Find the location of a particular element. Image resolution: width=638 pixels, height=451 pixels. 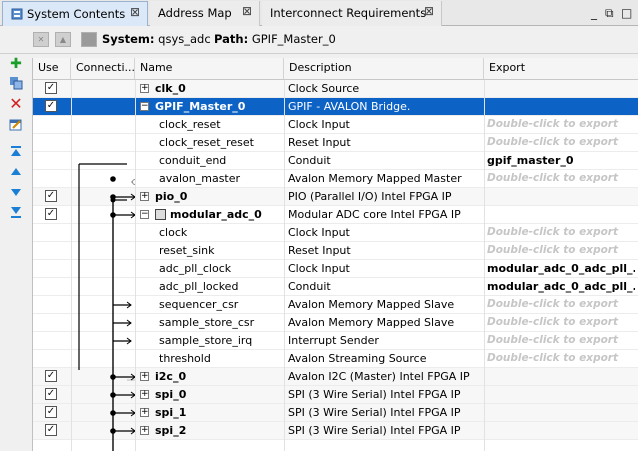

name-cell: spi_0 is located at coordinates (219, 394).